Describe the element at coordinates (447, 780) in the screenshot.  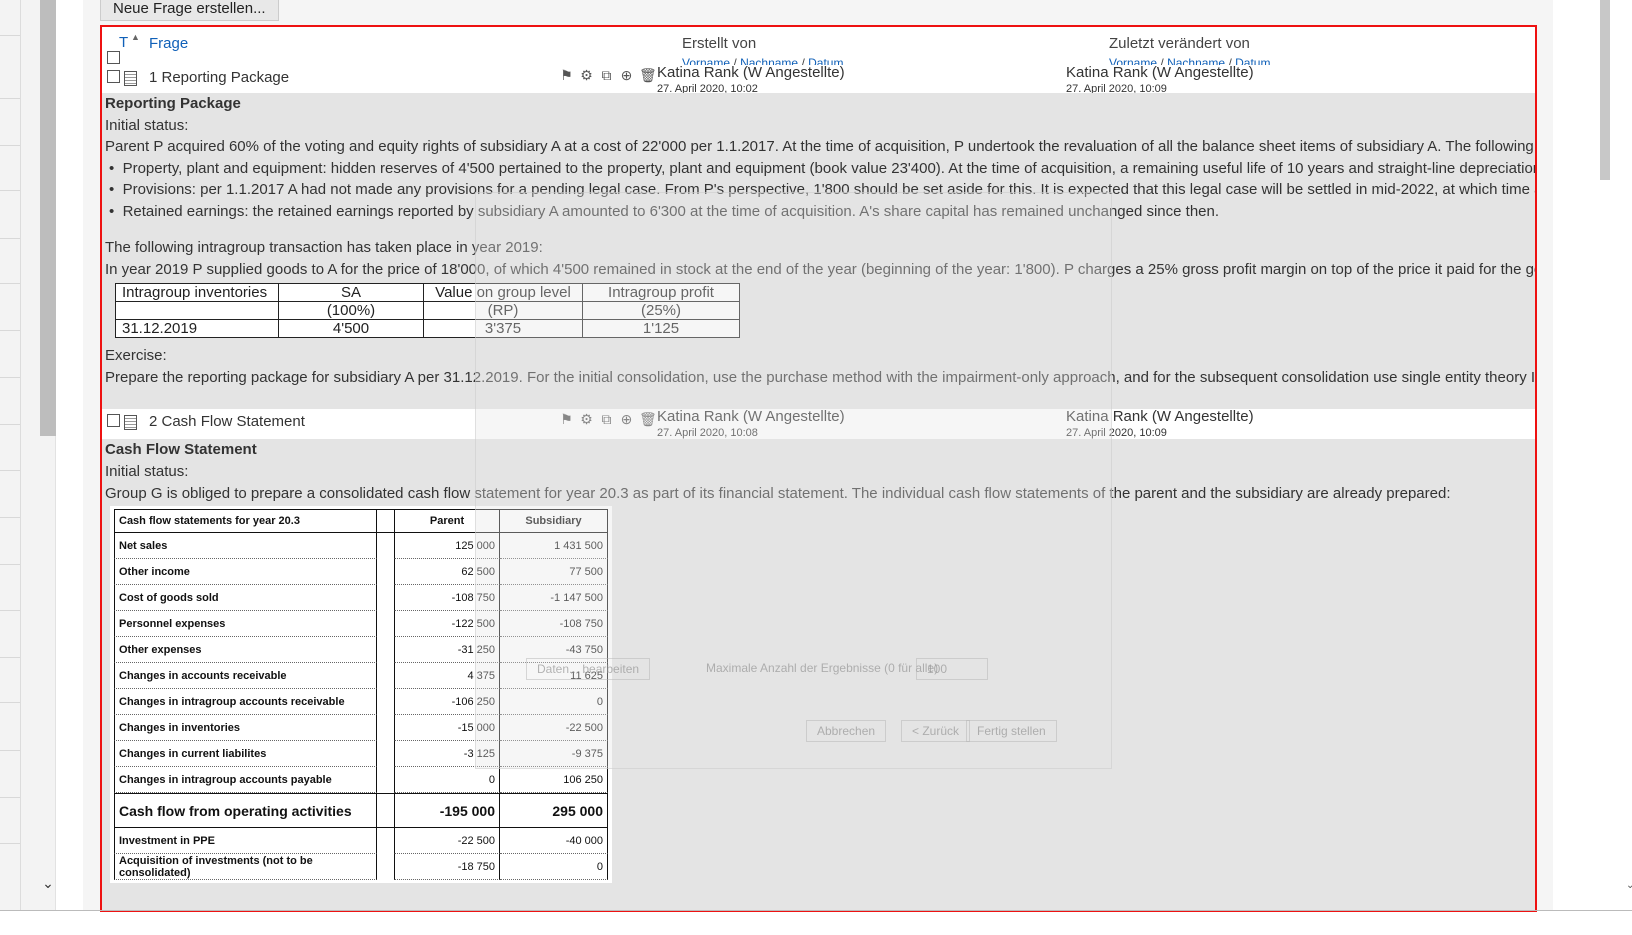
I see `parent-value: 0` at that location.